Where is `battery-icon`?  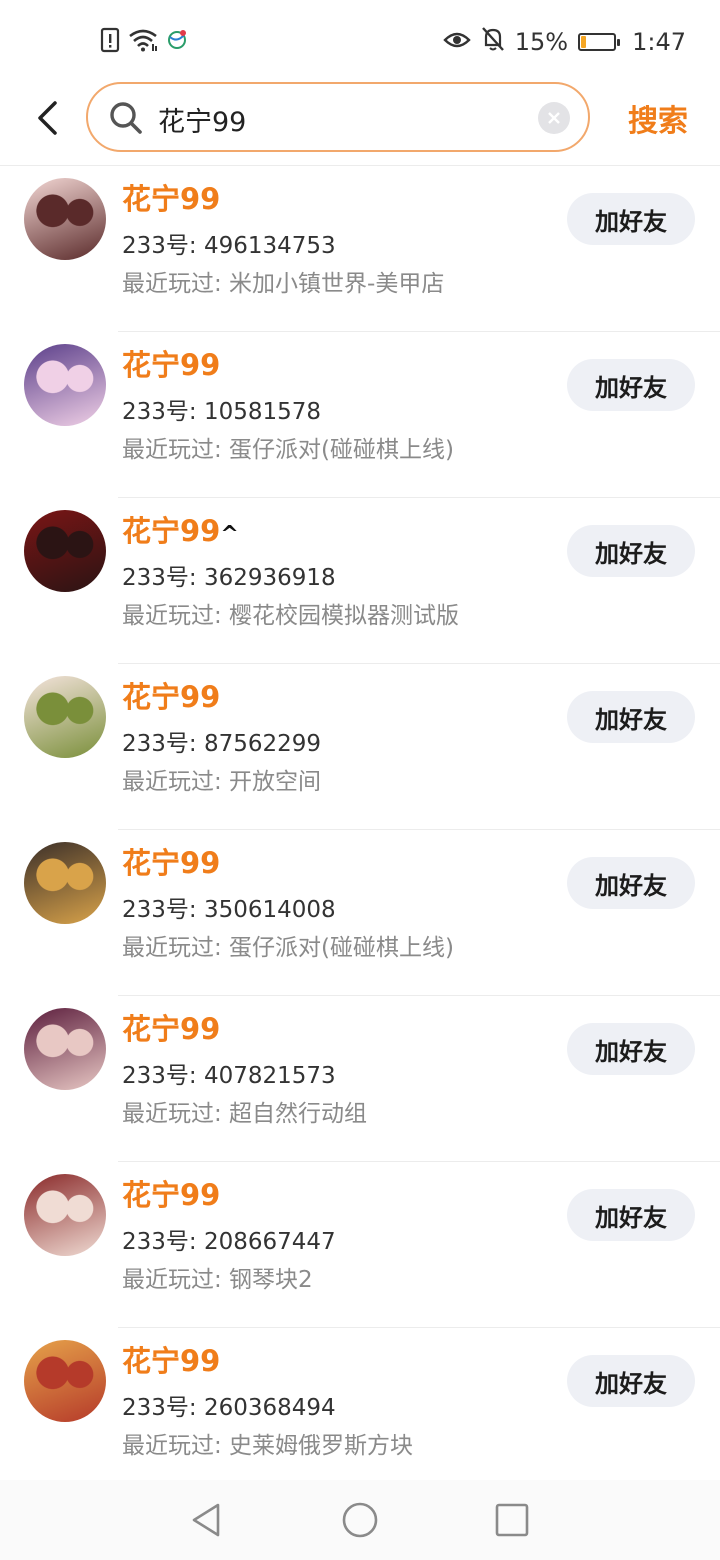 battery-icon is located at coordinates (599, 42).